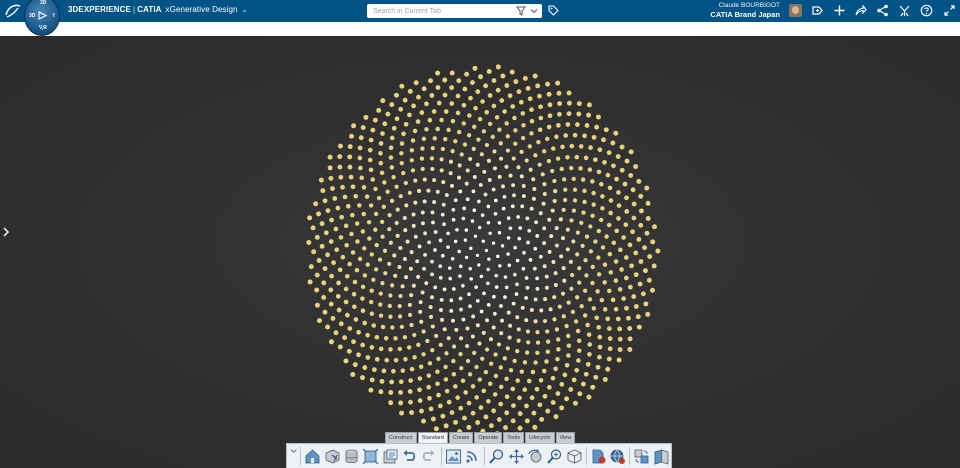 This screenshot has width=960, height=468. What do you see at coordinates (461, 437) in the screenshot?
I see `tab-create: Create` at bounding box center [461, 437].